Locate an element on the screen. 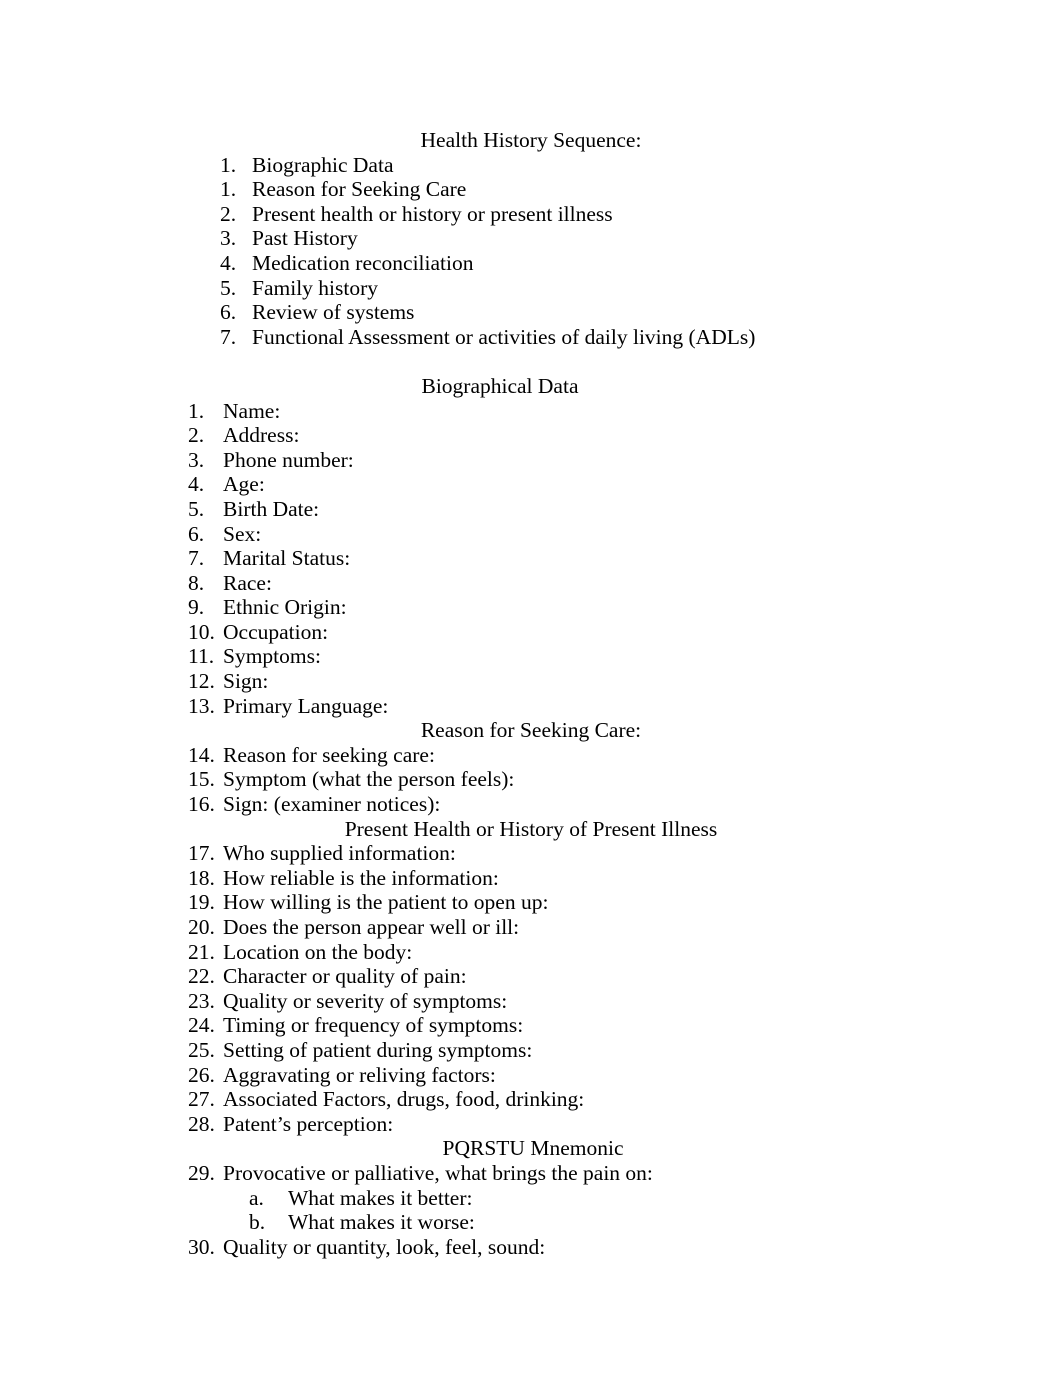  list-item: 20. Does the person appear well or ill: is located at coordinates (531, 927).